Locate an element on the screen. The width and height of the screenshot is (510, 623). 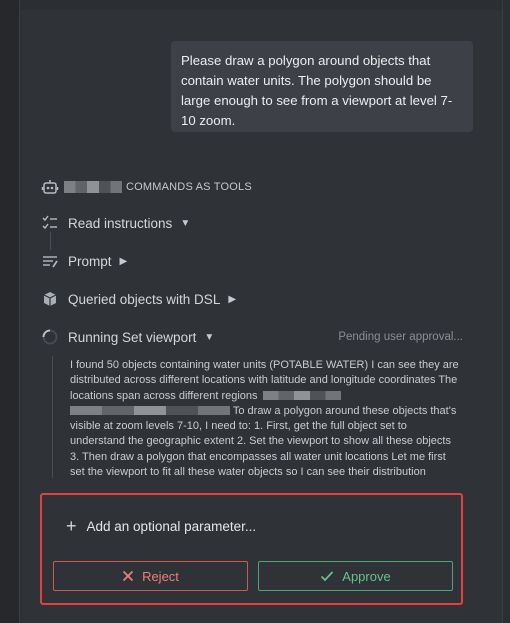
spinner-icon is located at coordinates (50, 337).